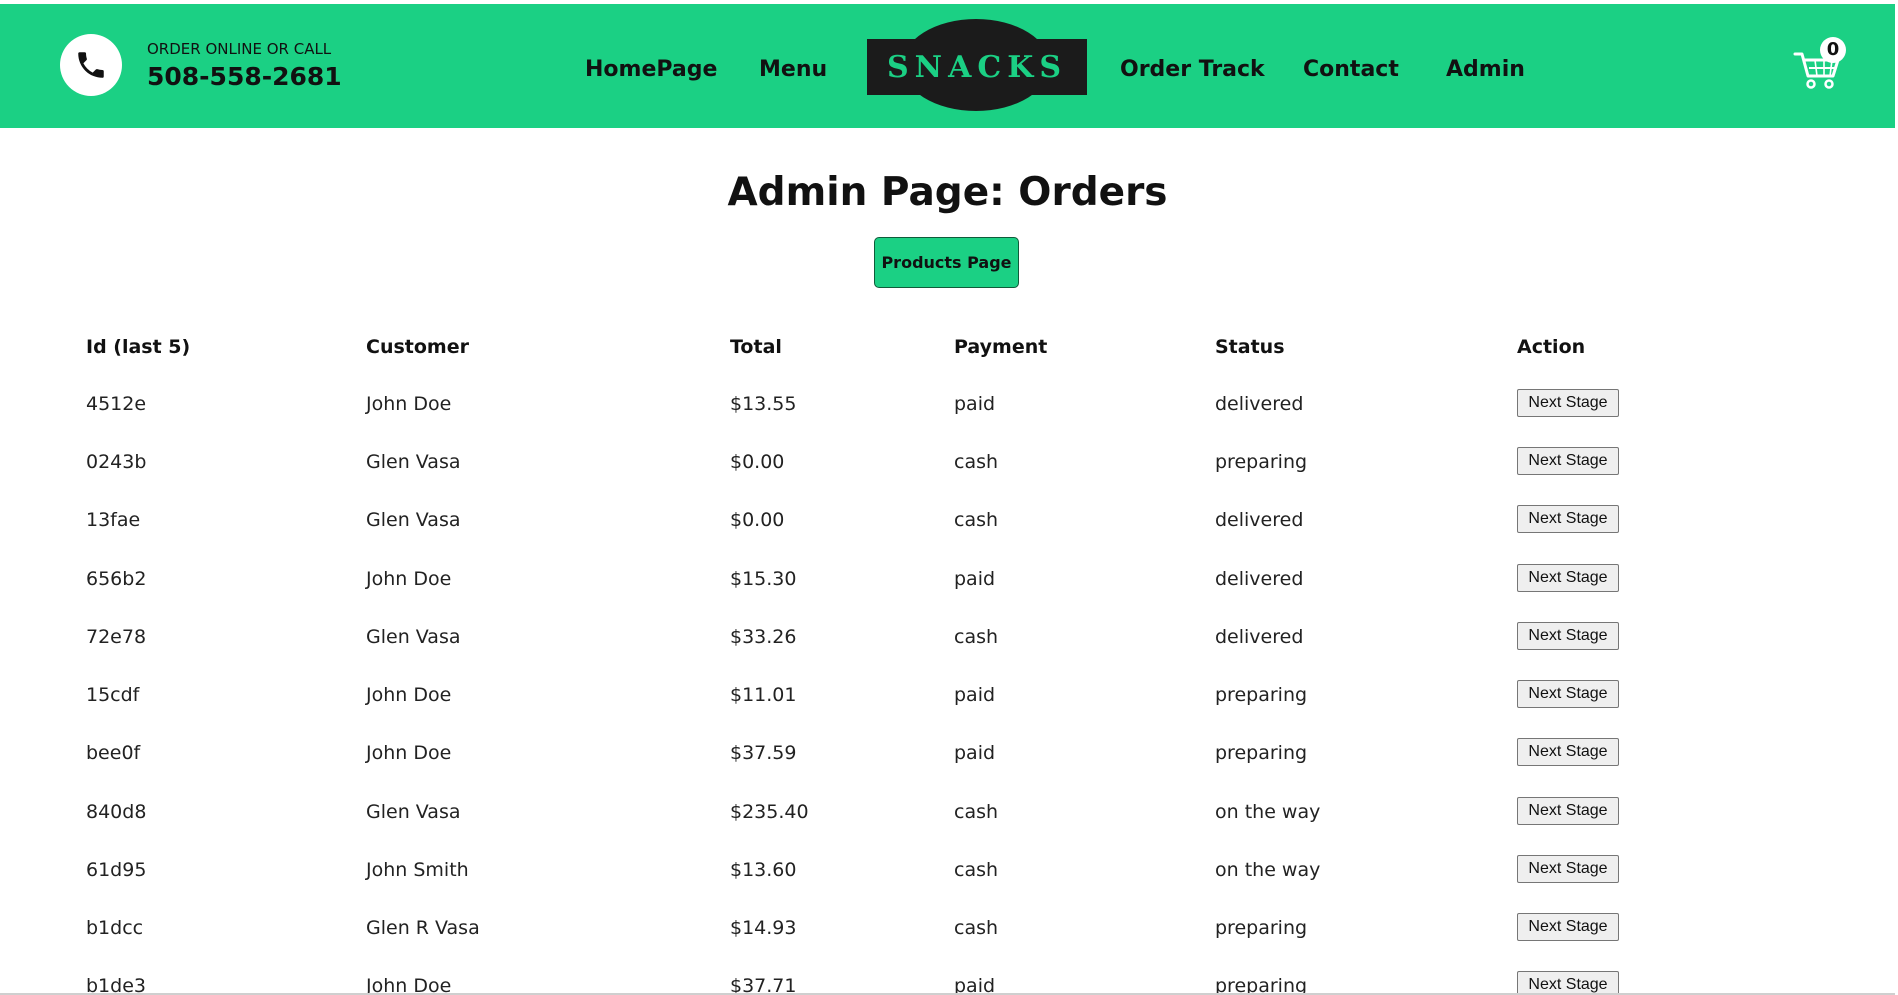  What do you see at coordinates (1833, 50) in the screenshot?
I see `cart-count-badge: 0` at bounding box center [1833, 50].